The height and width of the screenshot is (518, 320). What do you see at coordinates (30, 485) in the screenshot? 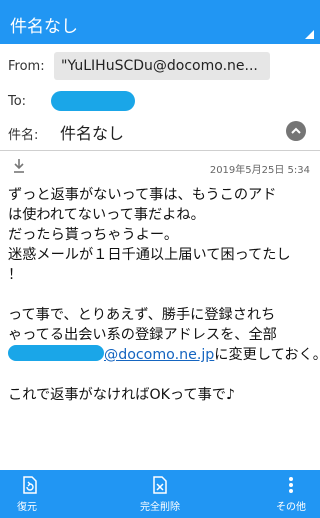
I see `restore-icon` at bounding box center [30, 485].